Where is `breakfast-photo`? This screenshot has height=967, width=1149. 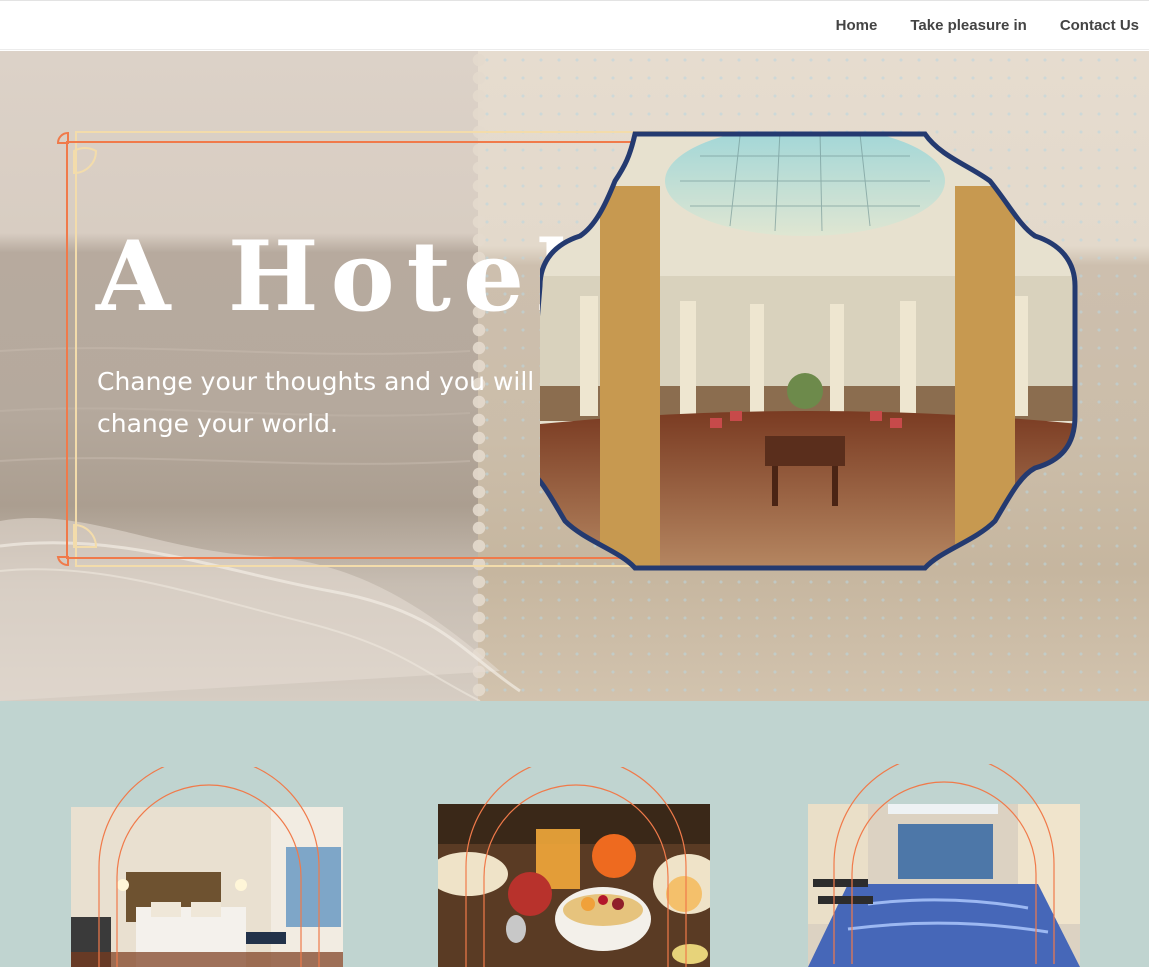 breakfast-photo is located at coordinates (574, 885).